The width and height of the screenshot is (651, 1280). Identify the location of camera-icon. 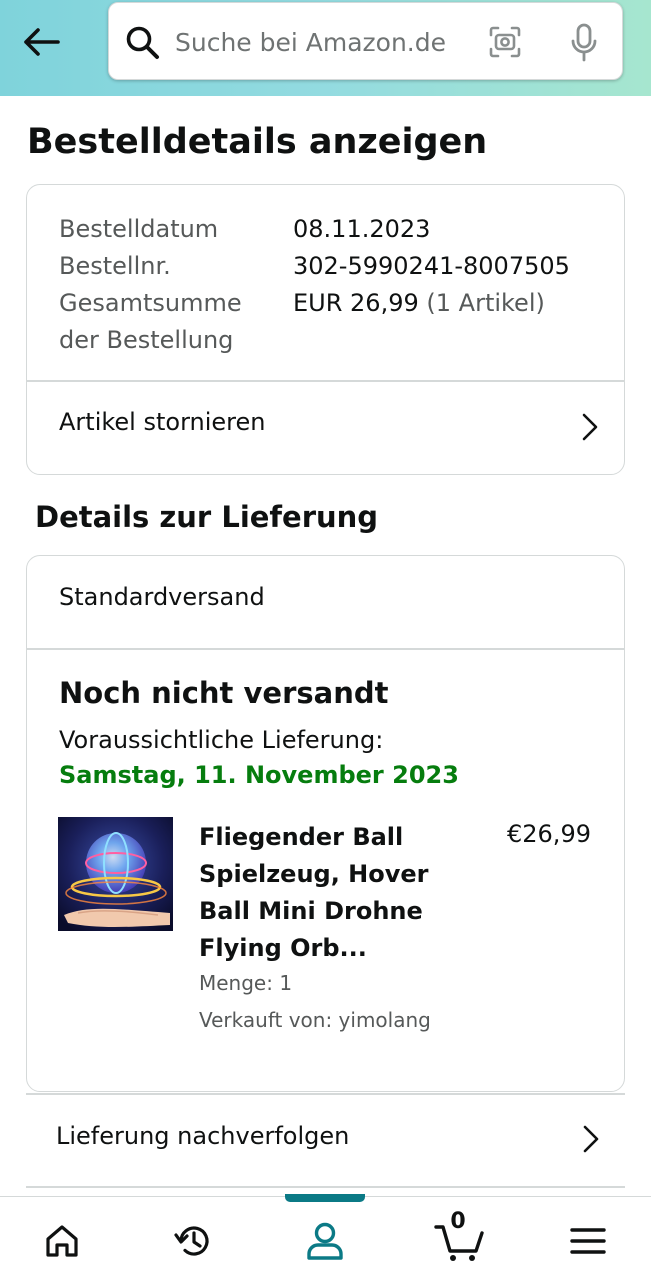
(505, 42).